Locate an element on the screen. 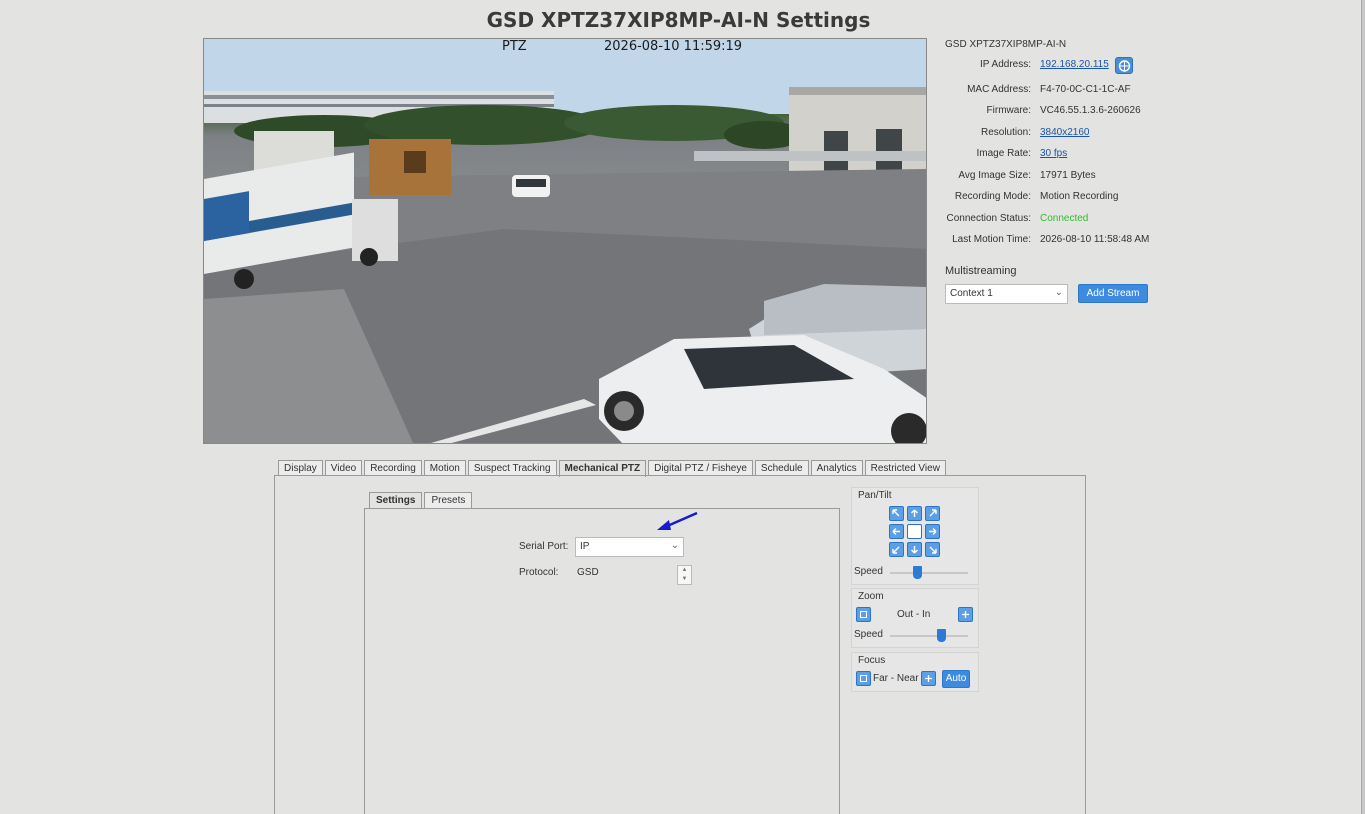 The width and height of the screenshot is (1365, 814). focus-near-button is located at coordinates (928, 678).